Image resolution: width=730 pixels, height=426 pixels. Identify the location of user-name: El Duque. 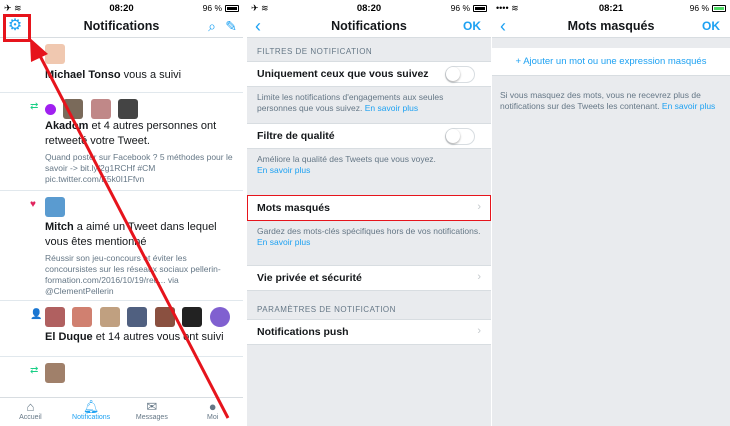
(69, 337).